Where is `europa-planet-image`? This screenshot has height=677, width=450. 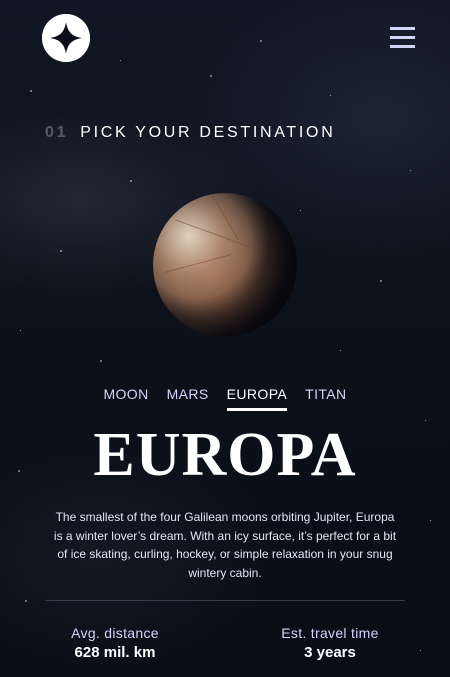
europa-planet-image is located at coordinates (225, 265).